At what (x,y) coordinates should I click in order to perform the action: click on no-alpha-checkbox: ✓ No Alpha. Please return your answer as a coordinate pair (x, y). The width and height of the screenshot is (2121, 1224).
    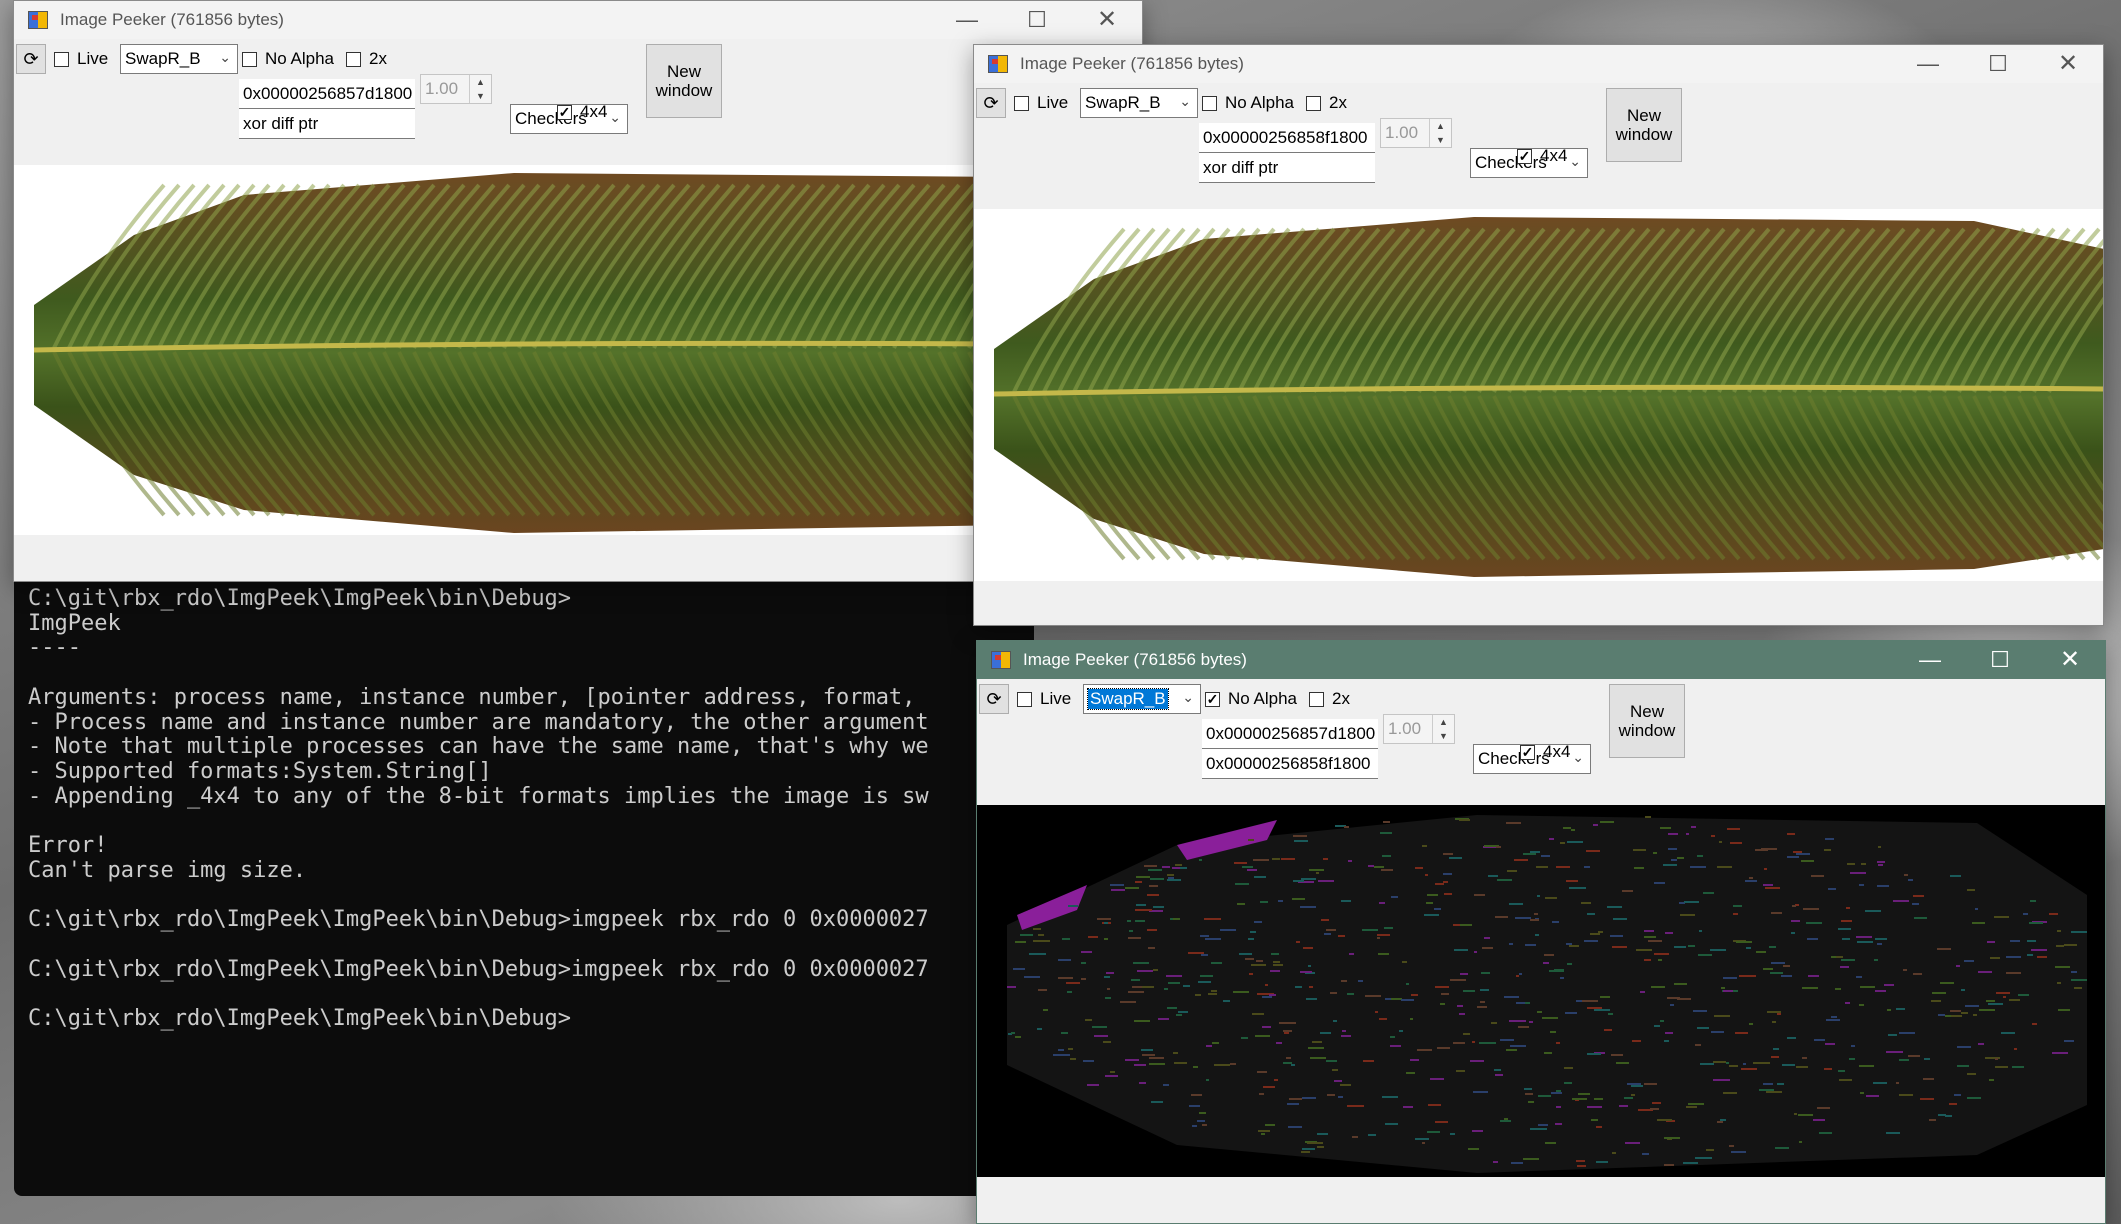
    Looking at the image, I should click on (1251, 699).